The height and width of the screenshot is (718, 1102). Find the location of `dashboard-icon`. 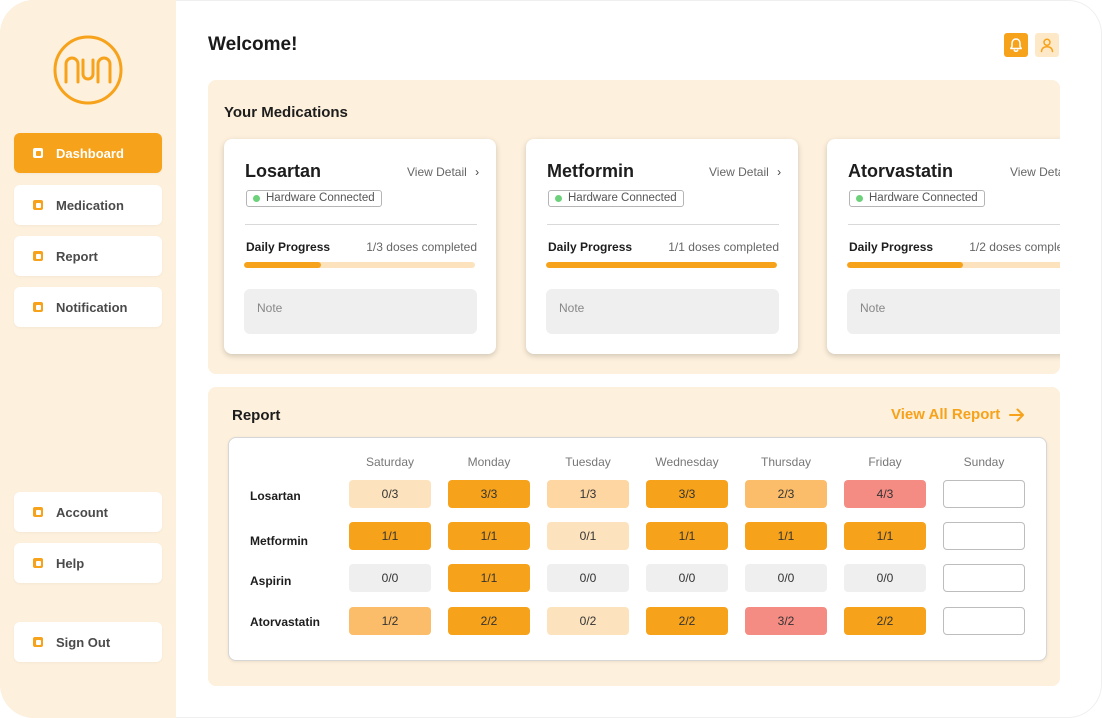

dashboard-icon is located at coordinates (38, 153).